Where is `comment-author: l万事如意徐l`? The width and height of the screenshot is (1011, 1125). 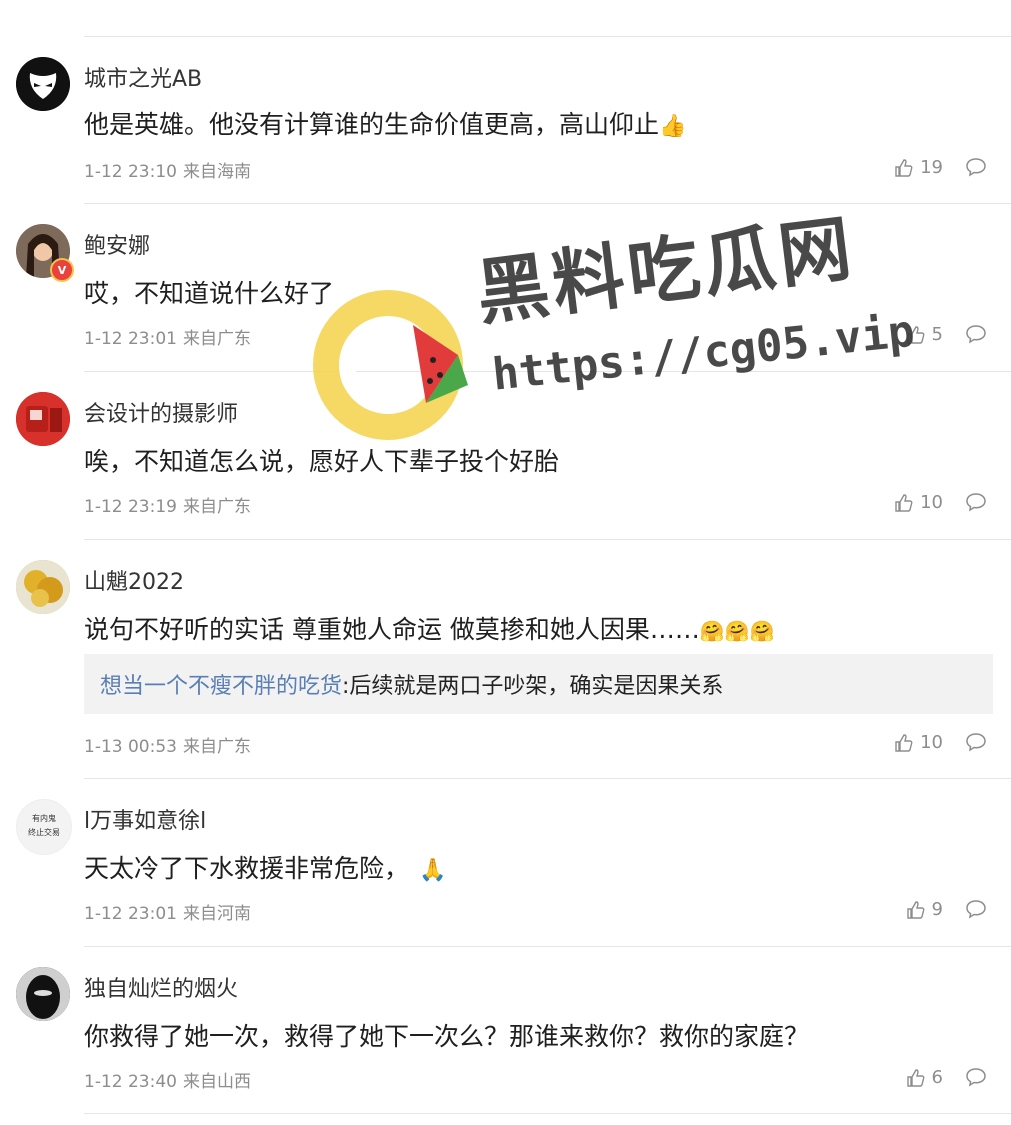
comment-author: l万事如意徐l is located at coordinates (145, 819).